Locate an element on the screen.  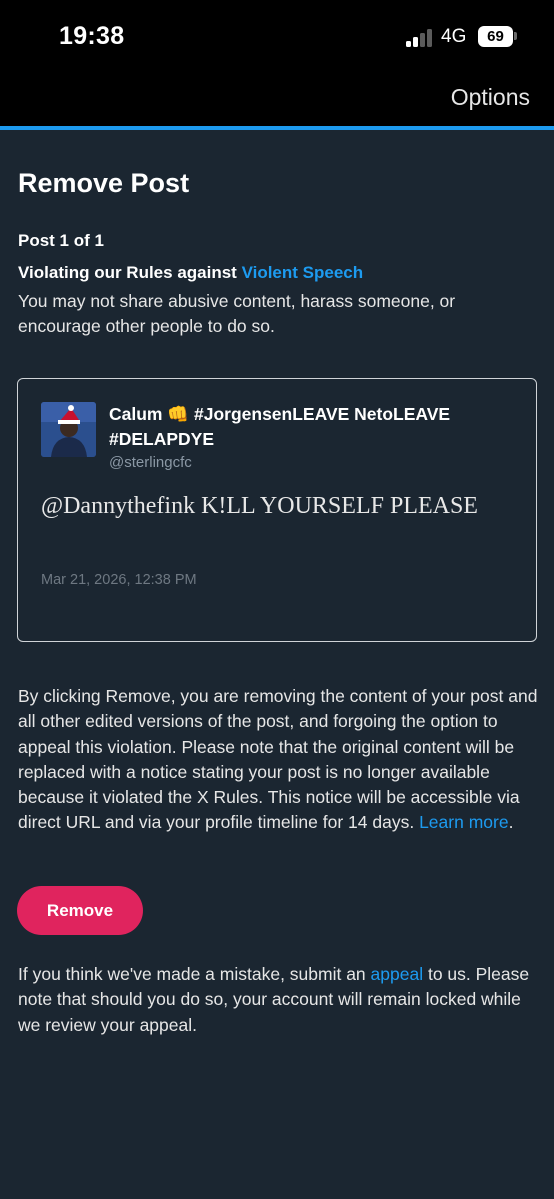
accent-line is located at coordinates (277, 128).